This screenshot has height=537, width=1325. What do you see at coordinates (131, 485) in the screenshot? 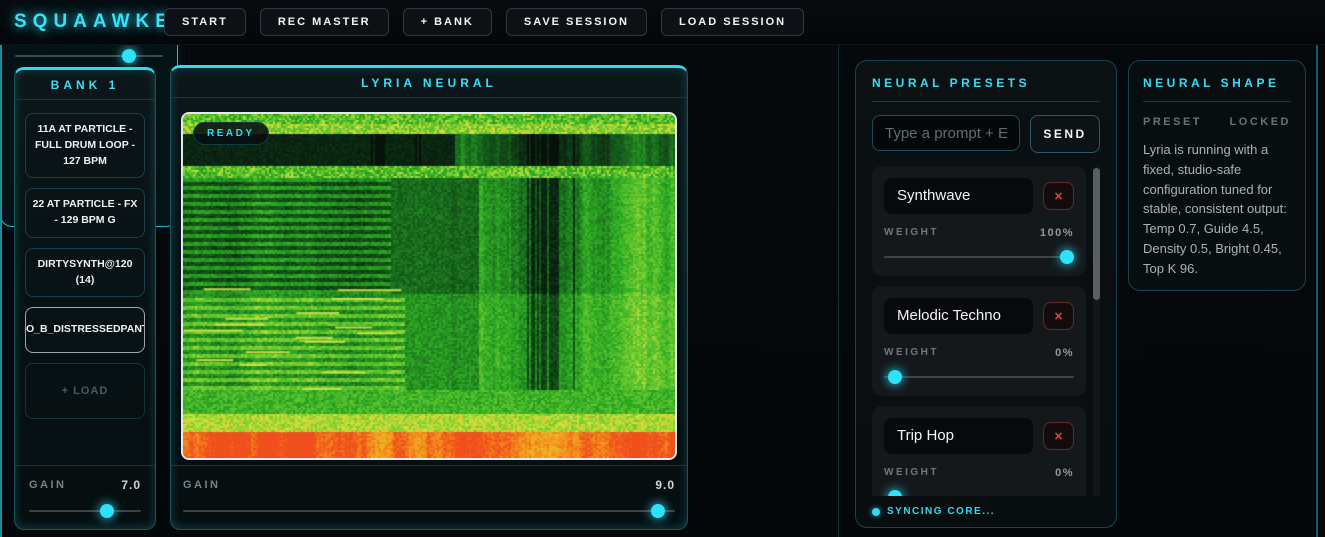
I see `bank-gain-value: 7.0` at bounding box center [131, 485].